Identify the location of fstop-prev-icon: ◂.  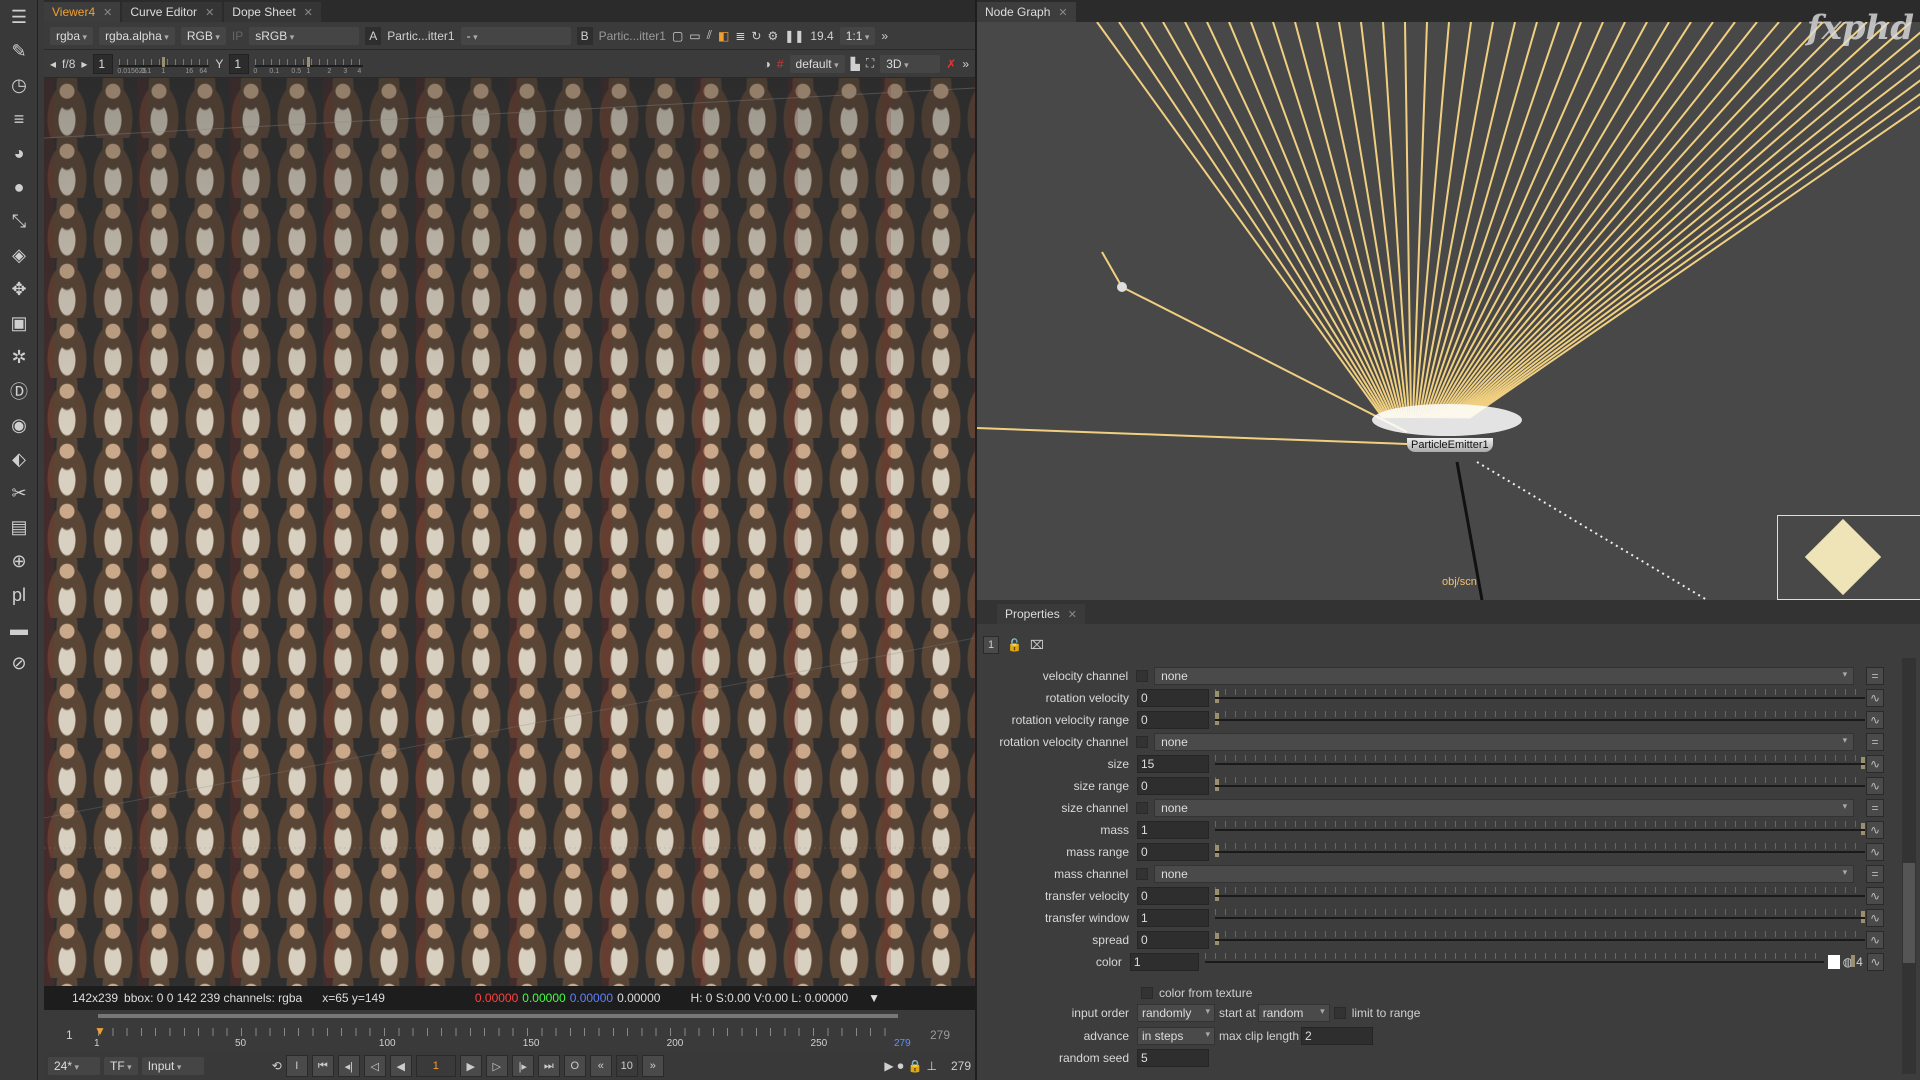
(53, 64).